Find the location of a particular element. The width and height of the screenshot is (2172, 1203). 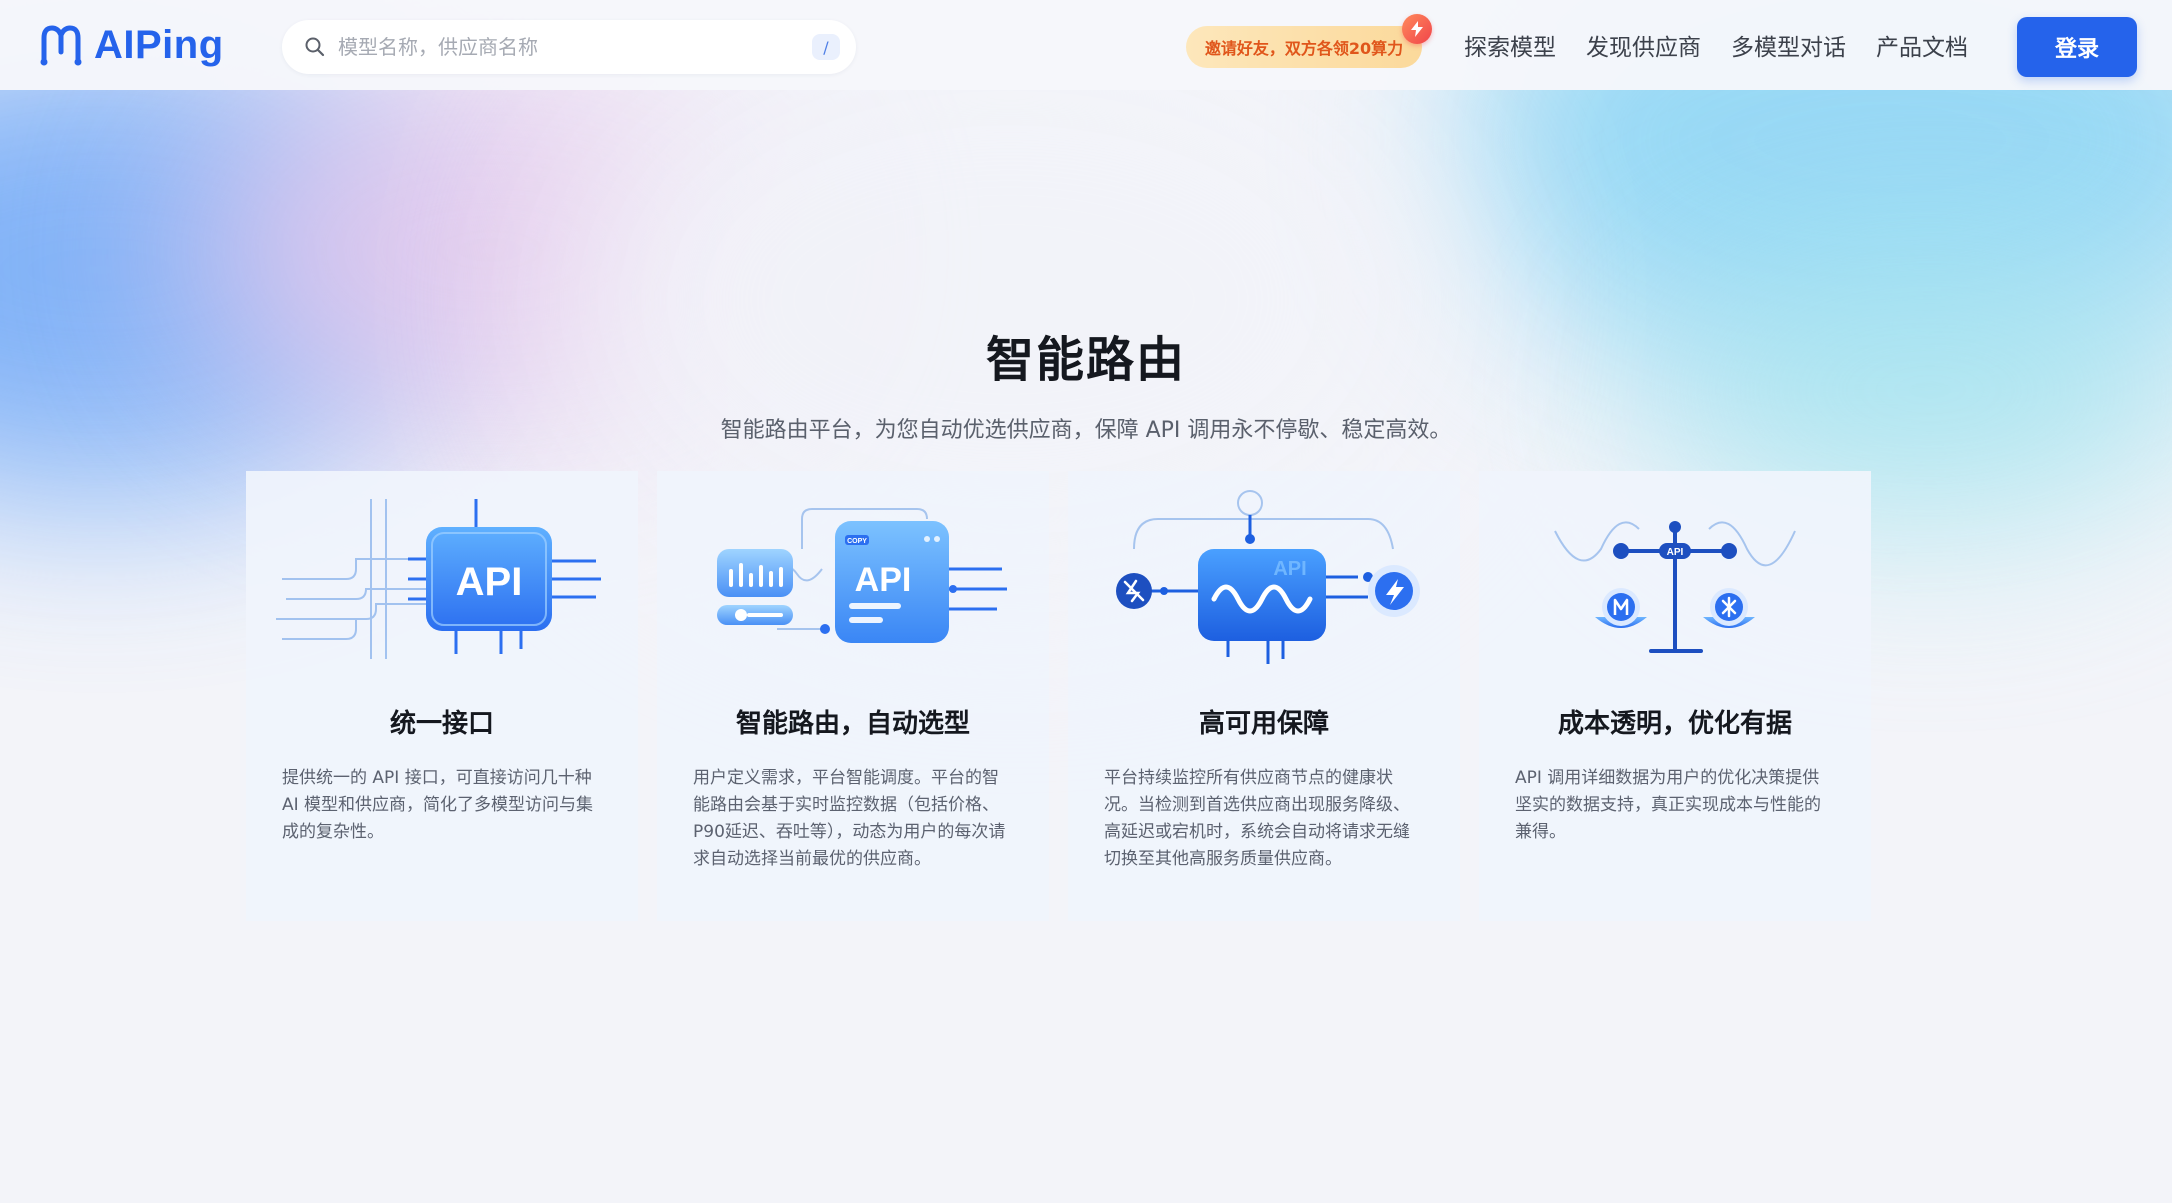

card-title: 高可用保障 is located at coordinates (1263, 724).